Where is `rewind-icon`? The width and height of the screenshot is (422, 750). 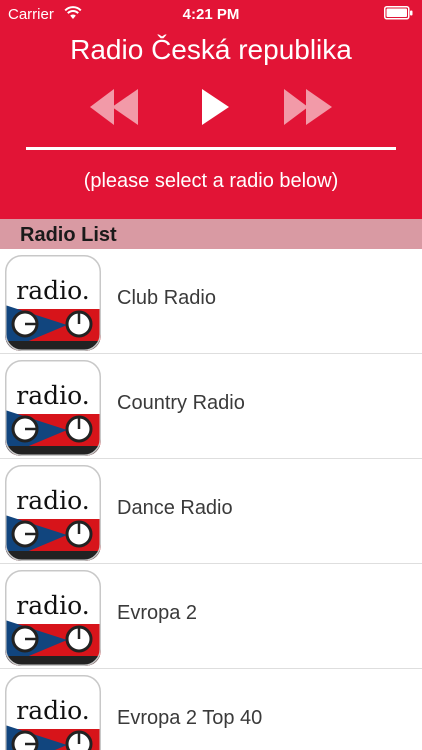
rewind-icon is located at coordinates (114, 107).